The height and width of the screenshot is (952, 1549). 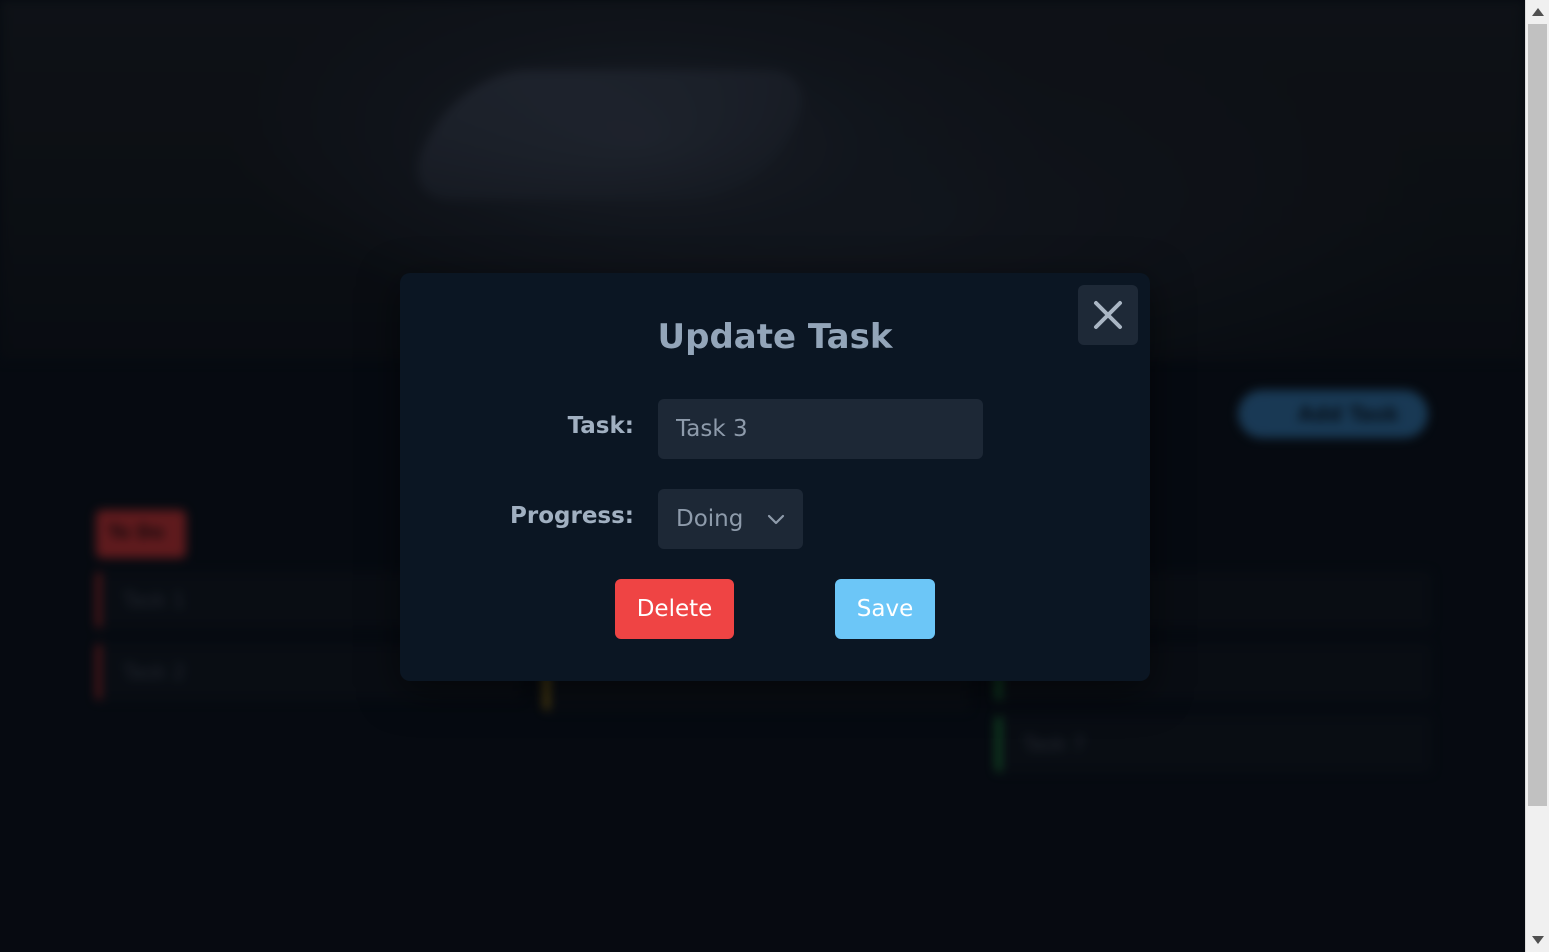 I want to click on task-label: Task:, so click(x=600, y=426).